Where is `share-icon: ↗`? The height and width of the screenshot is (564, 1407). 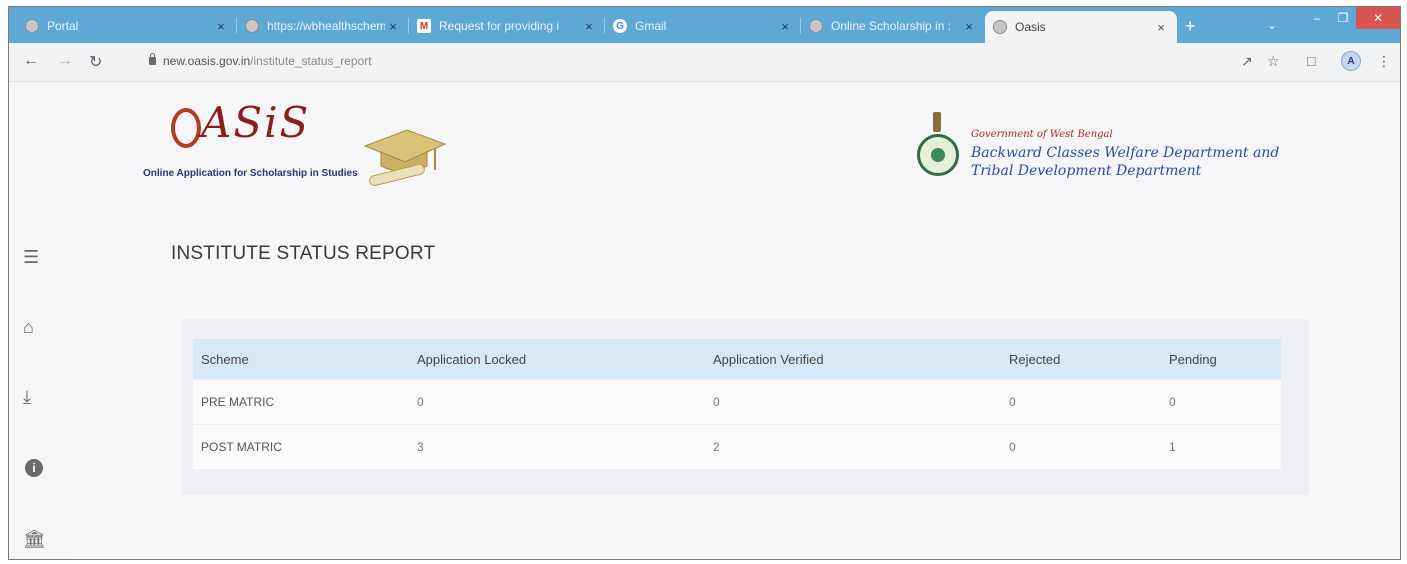
share-icon: ↗ is located at coordinates (1247, 61).